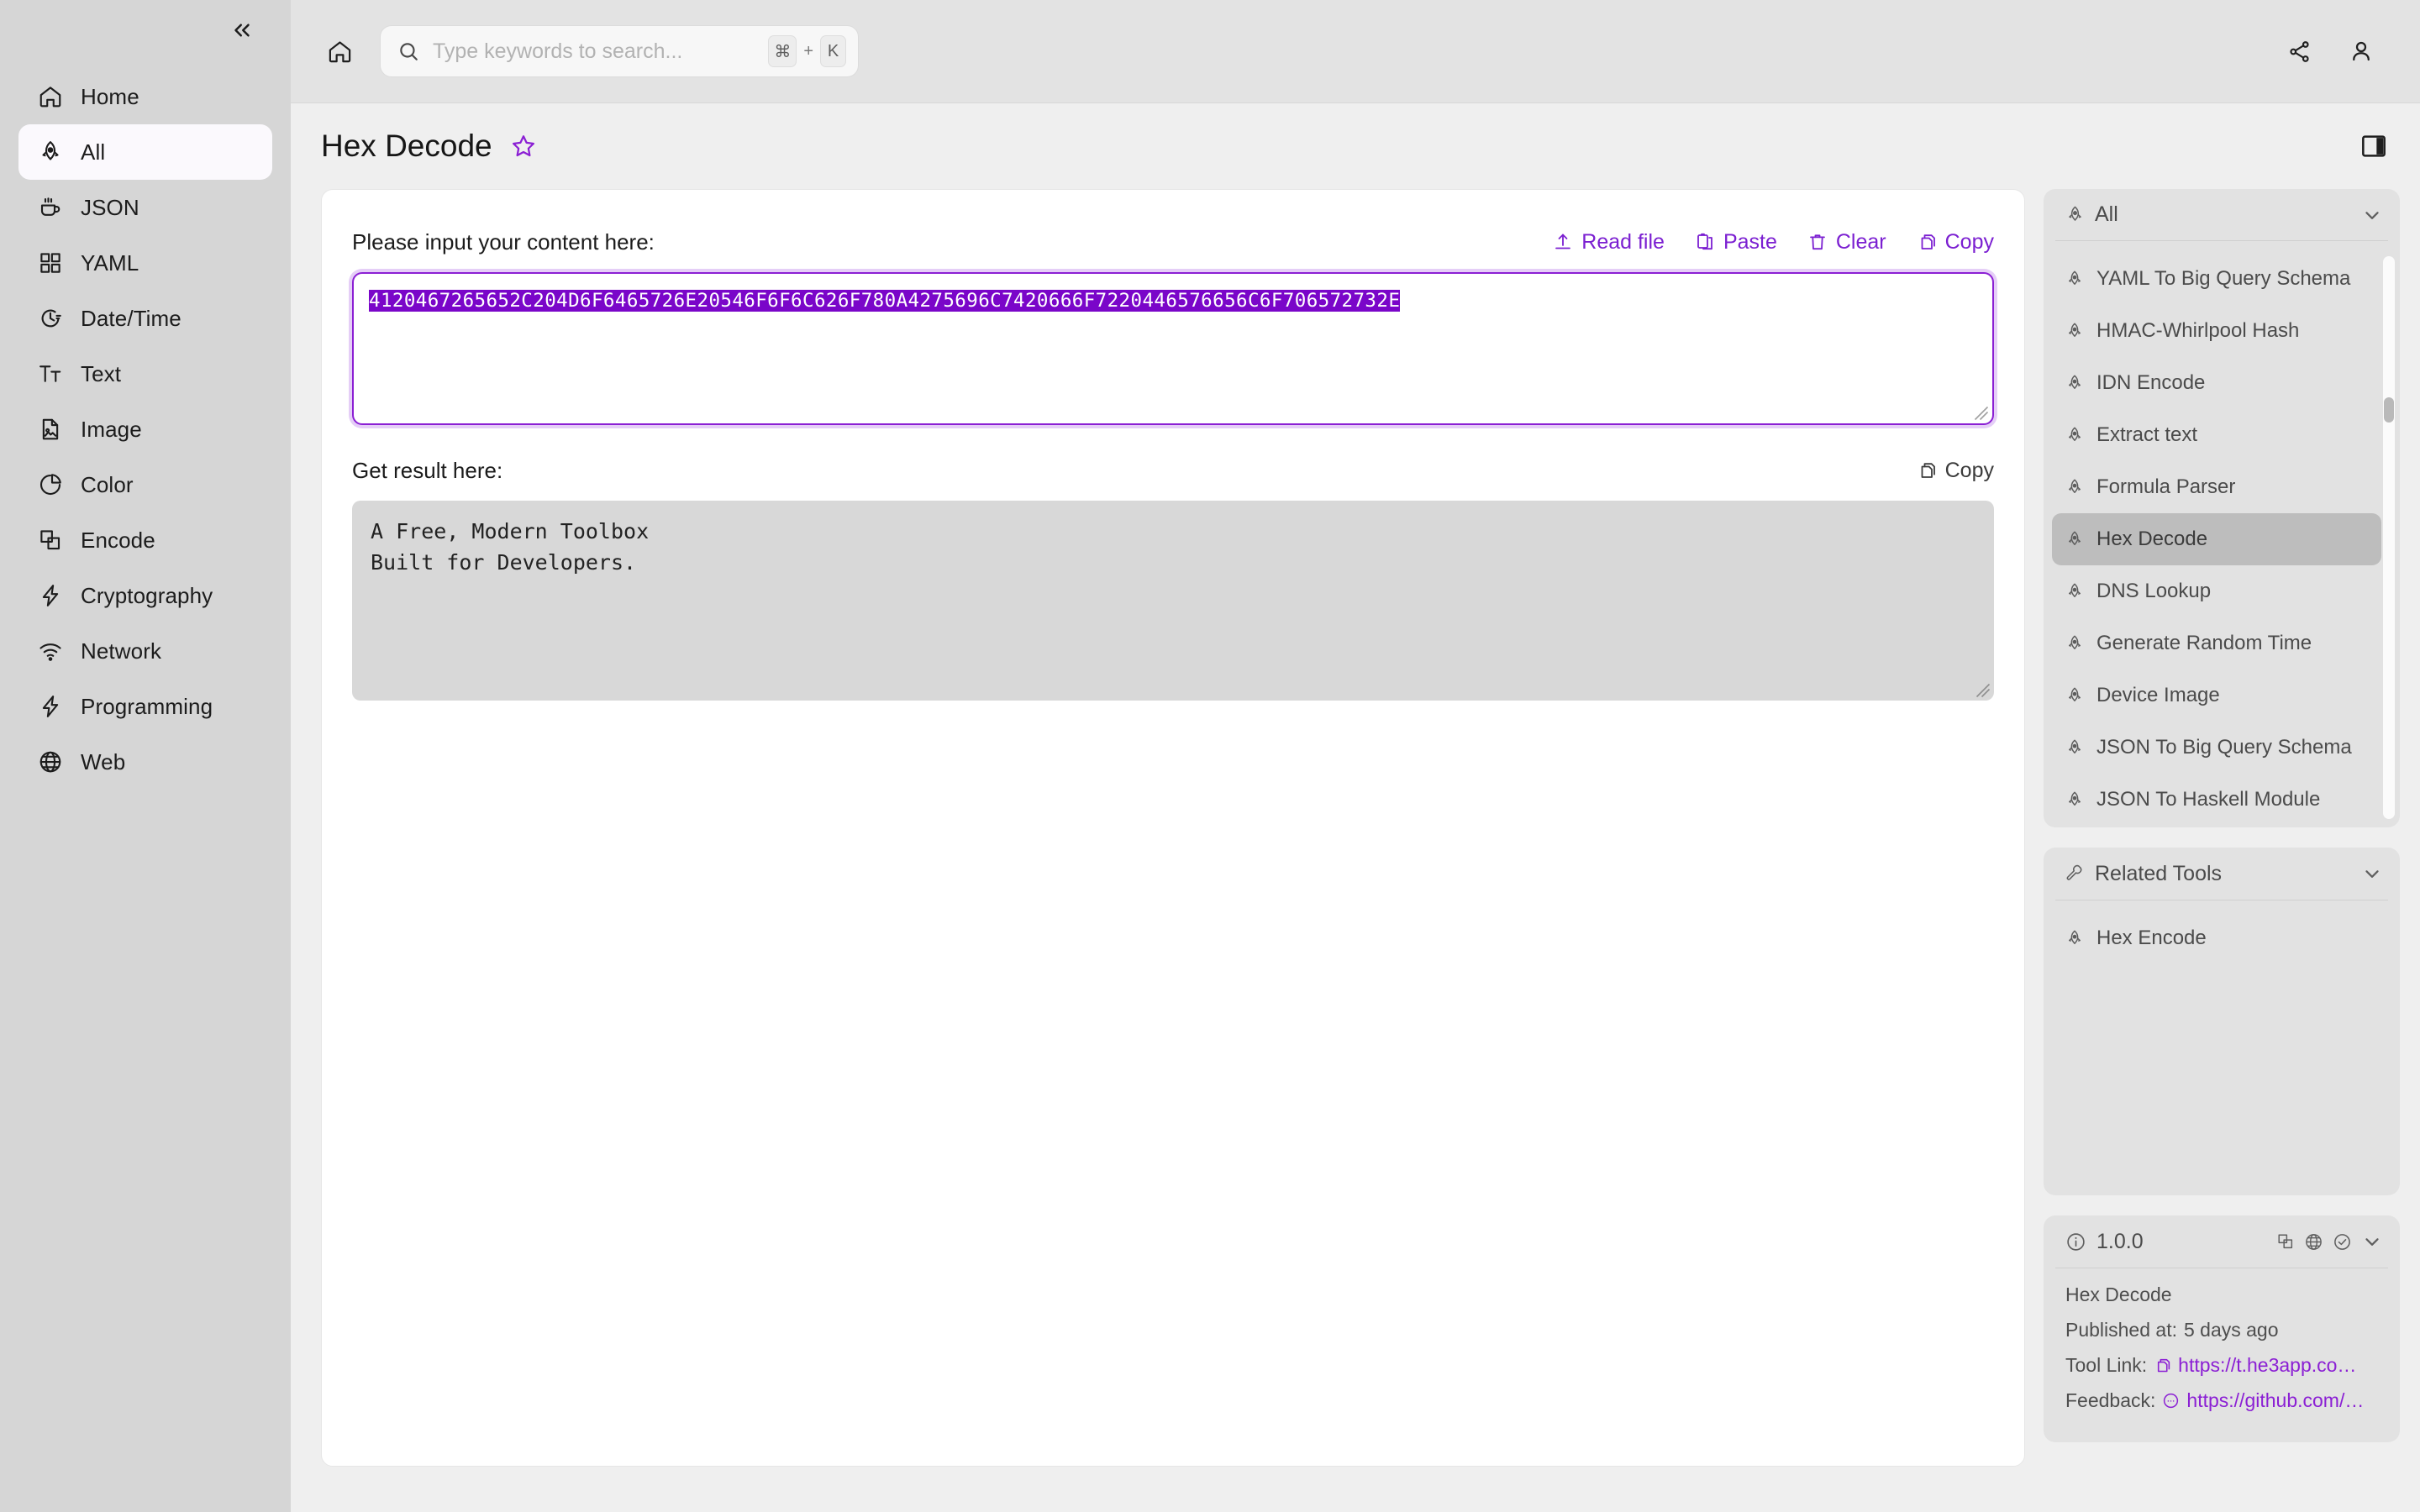 The height and width of the screenshot is (1512, 2420). I want to click on shortcut-plus: +, so click(808, 50).